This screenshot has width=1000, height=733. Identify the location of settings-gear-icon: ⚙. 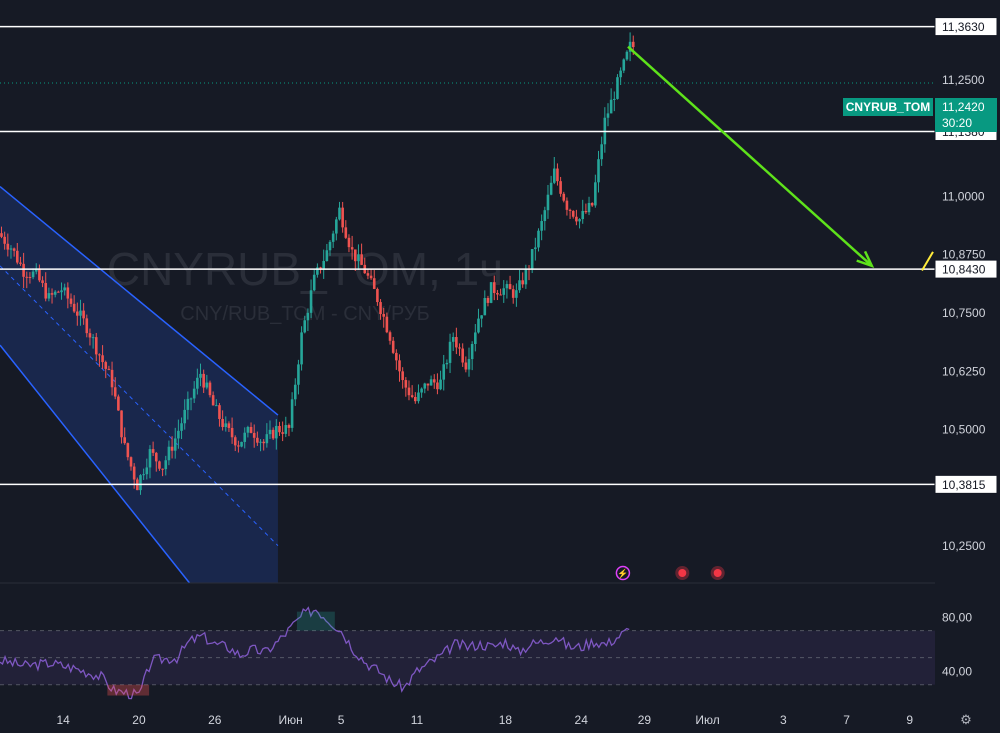
(966, 719).